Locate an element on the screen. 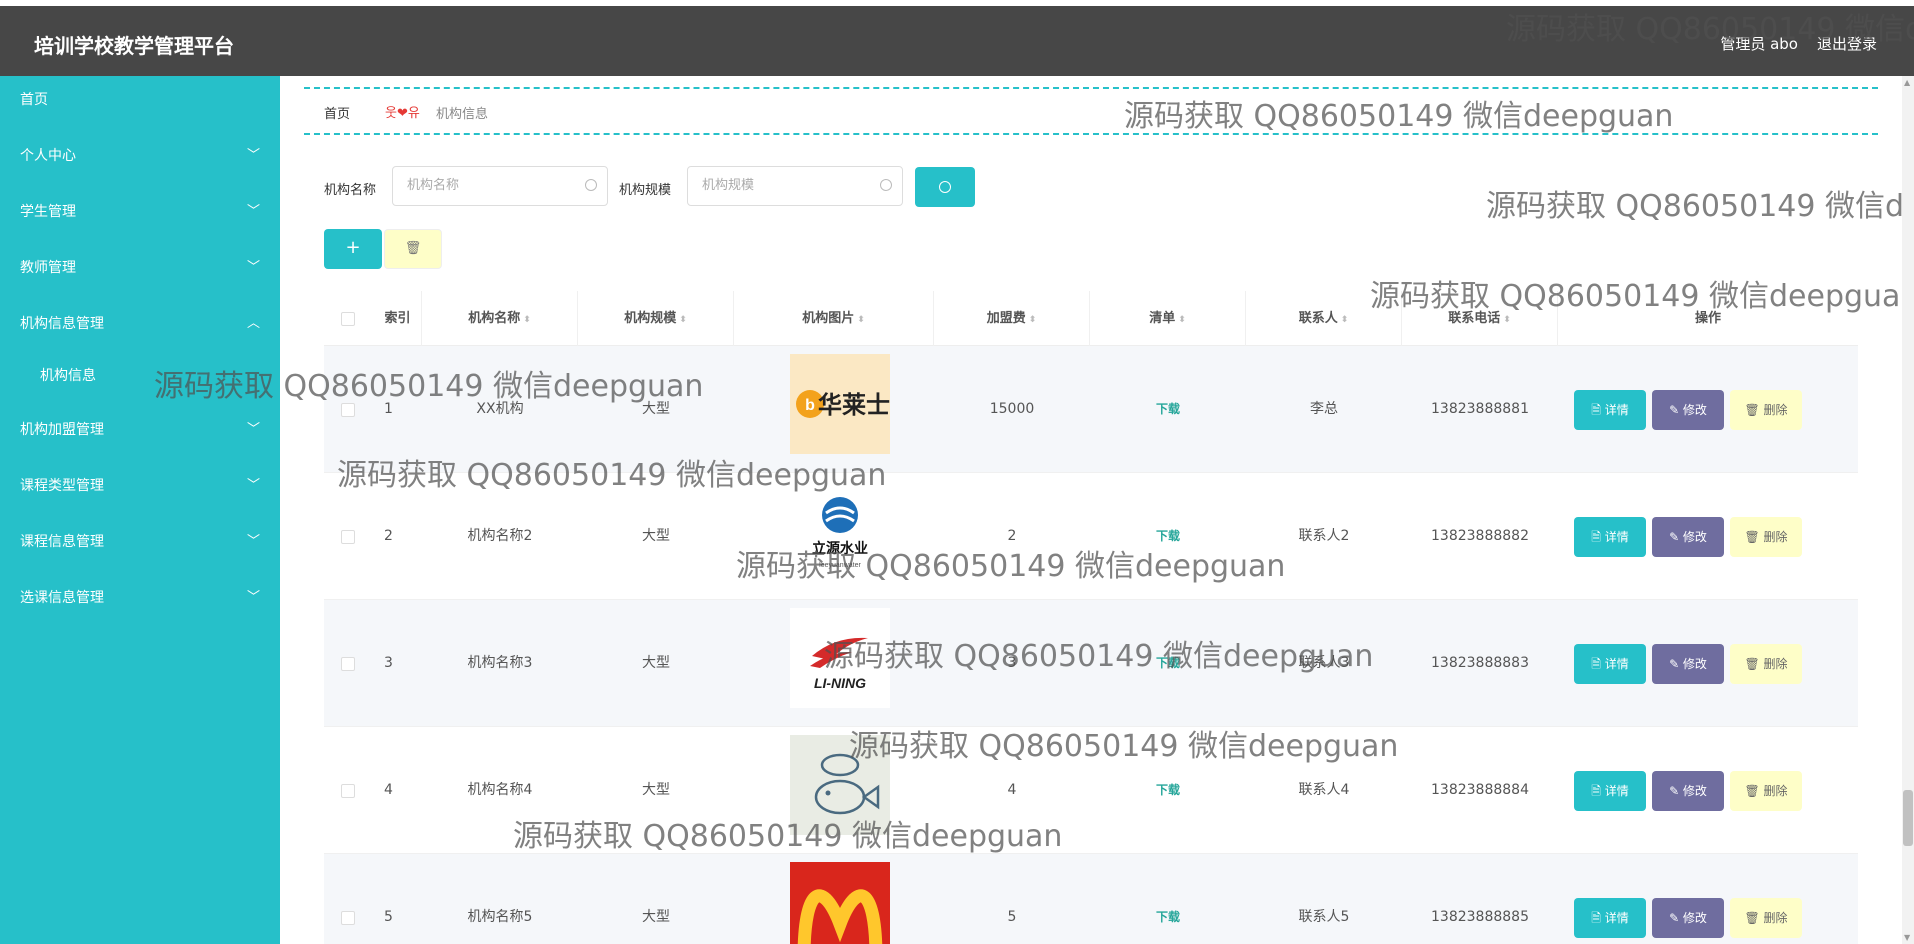  sidebar-item-personal-center: 个人中心 ﹀ is located at coordinates (140, 154).